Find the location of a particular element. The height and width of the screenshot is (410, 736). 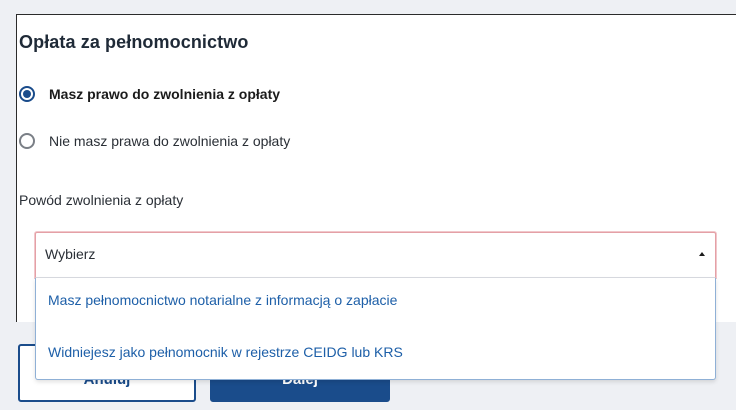

exemption-reason-label: Powód zwolnienia z opłaty is located at coordinates (101, 200).